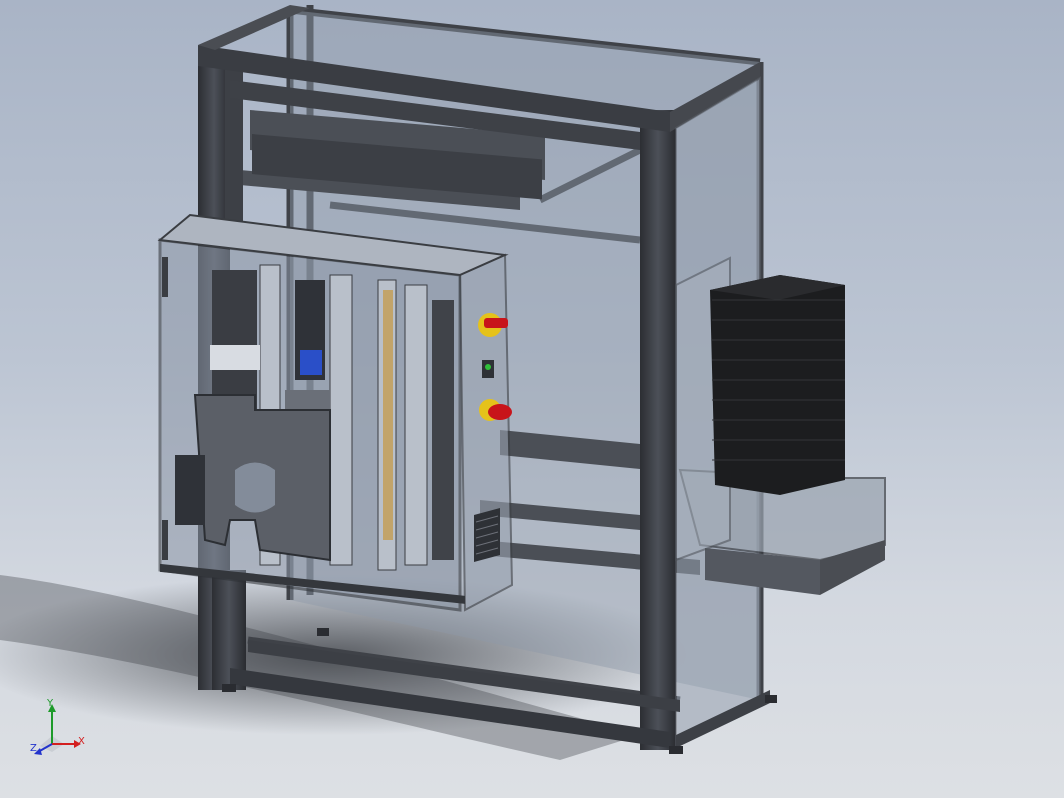 The height and width of the screenshot is (798, 1064). Describe the element at coordinates (487, 535) in the screenshot. I see `vent-grille-icon` at that location.